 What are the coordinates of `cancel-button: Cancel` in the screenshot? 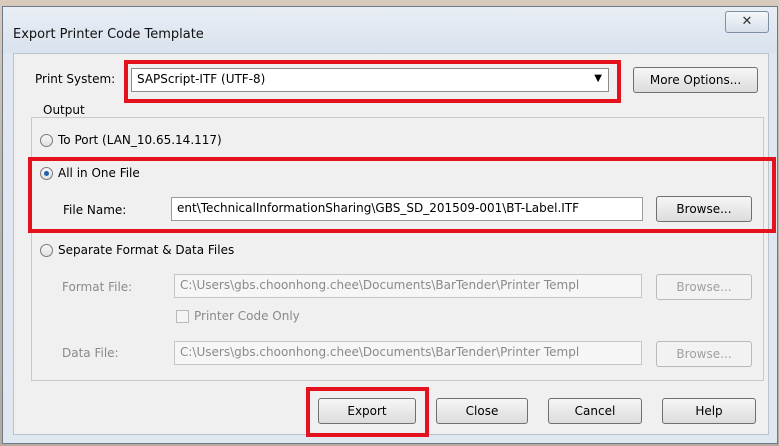 It's located at (595, 411).